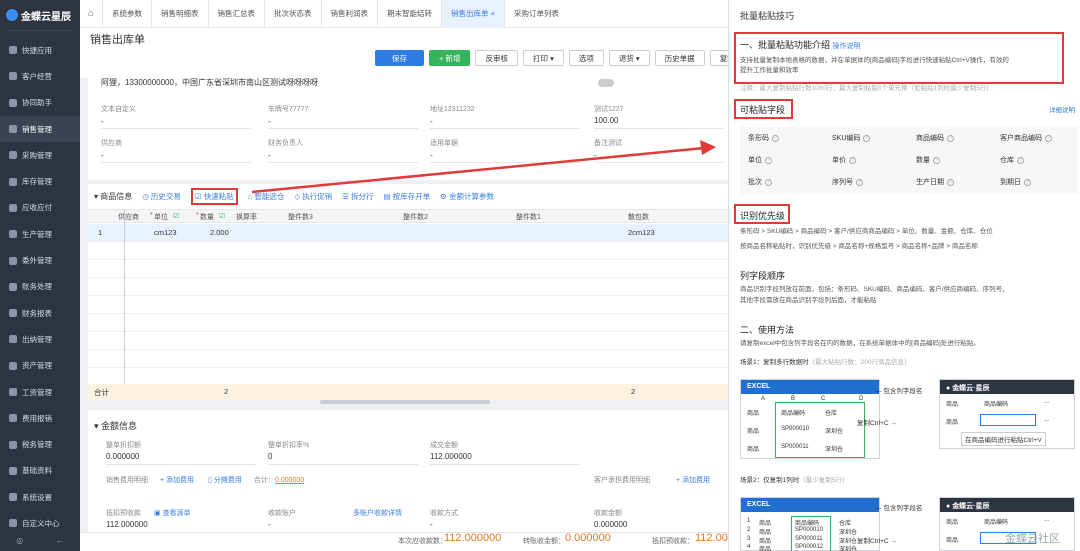  Describe the element at coordinates (128, 217) in the screenshot. I see `column-header: 供应商` at that location.